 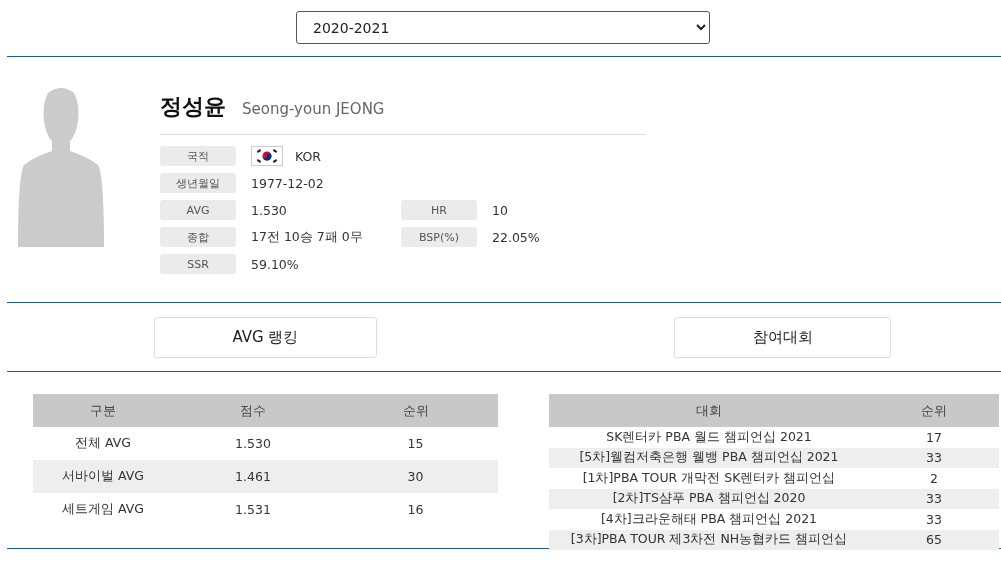 What do you see at coordinates (516, 237) in the screenshot?
I see `info-value: 22.05%` at bounding box center [516, 237].